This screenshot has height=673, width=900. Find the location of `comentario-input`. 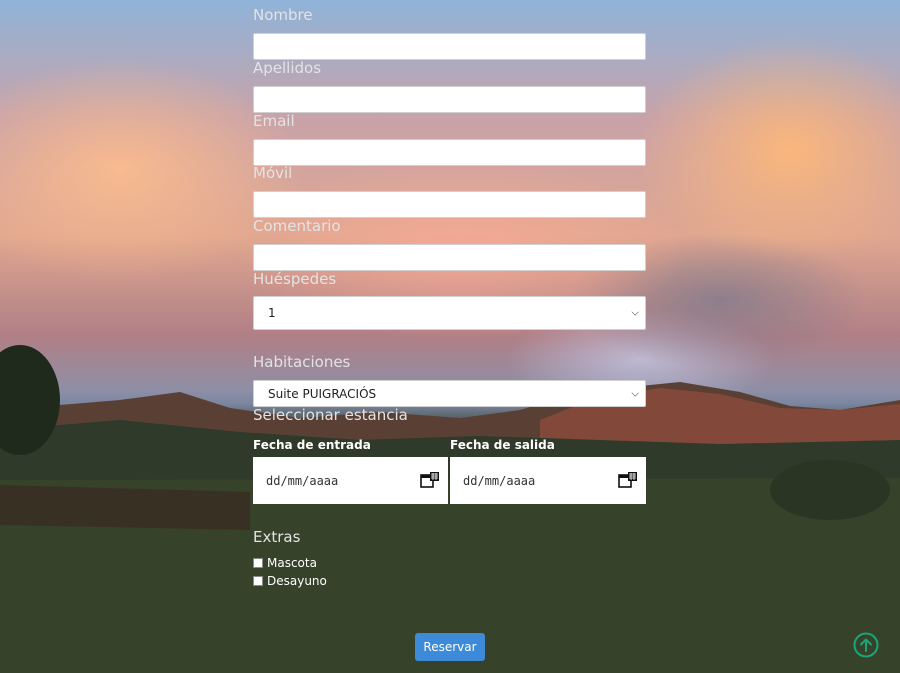

comentario-input is located at coordinates (449, 257).